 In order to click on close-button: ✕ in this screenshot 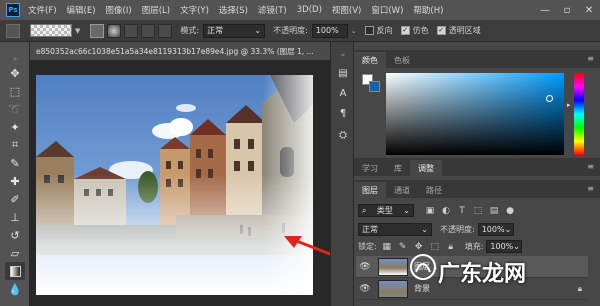, I will do `click(589, 10)`.